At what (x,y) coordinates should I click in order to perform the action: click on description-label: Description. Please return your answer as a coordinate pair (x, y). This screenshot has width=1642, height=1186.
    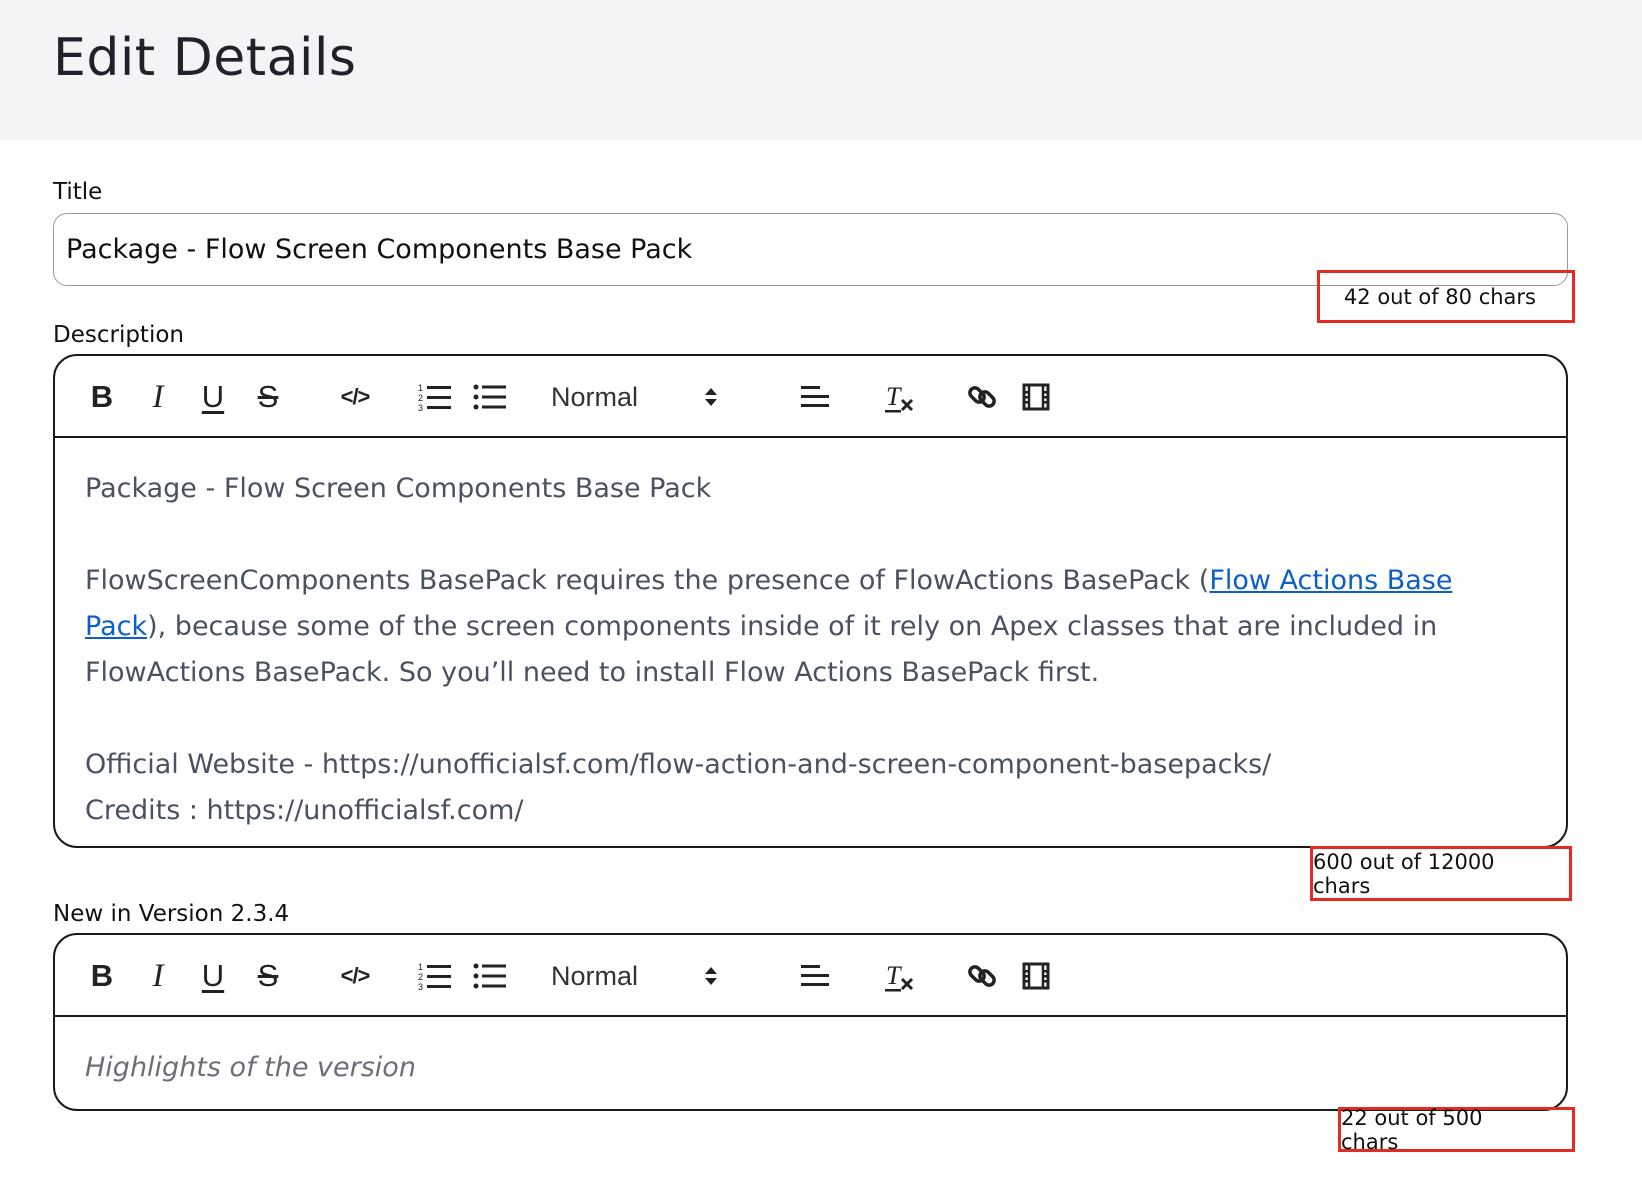
    Looking at the image, I should click on (118, 335).